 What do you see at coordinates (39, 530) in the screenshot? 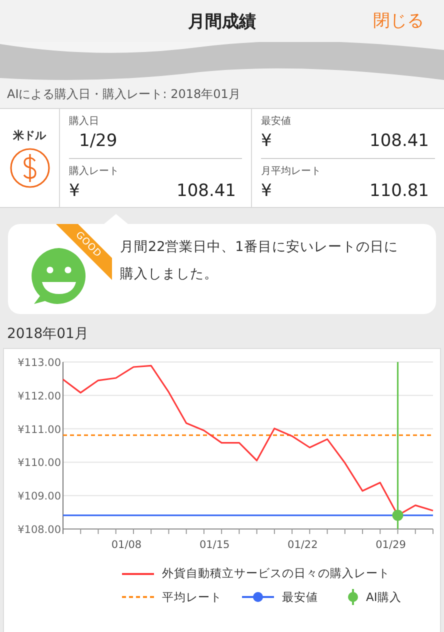
I see `y-axis-label: ¥108.00` at bounding box center [39, 530].